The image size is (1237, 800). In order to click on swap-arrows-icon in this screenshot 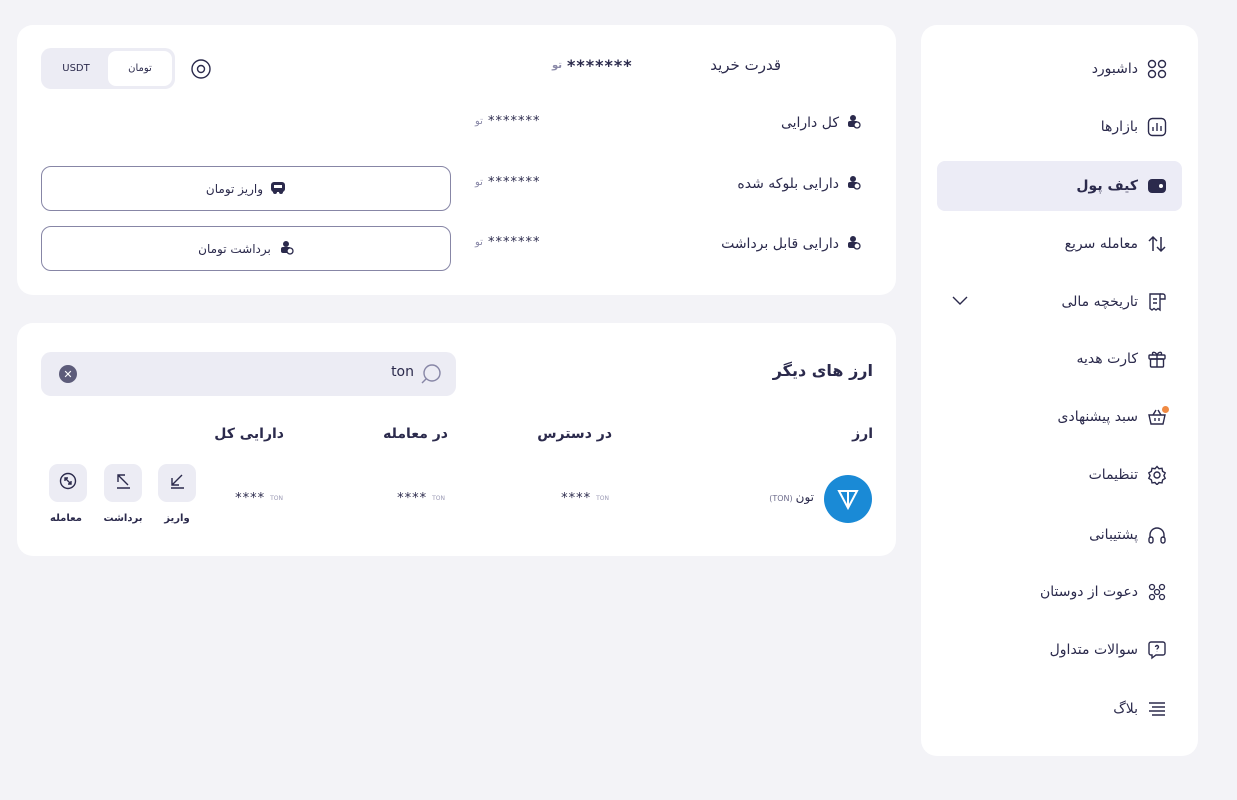, I will do `click(1157, 244)`.